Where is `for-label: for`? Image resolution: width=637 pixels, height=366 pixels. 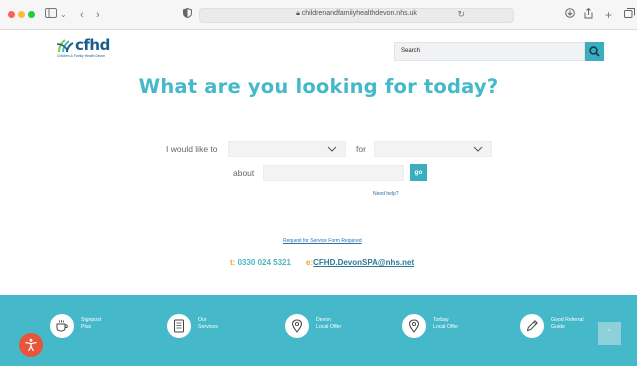
for-label: for is located at coordinates (361, 149).